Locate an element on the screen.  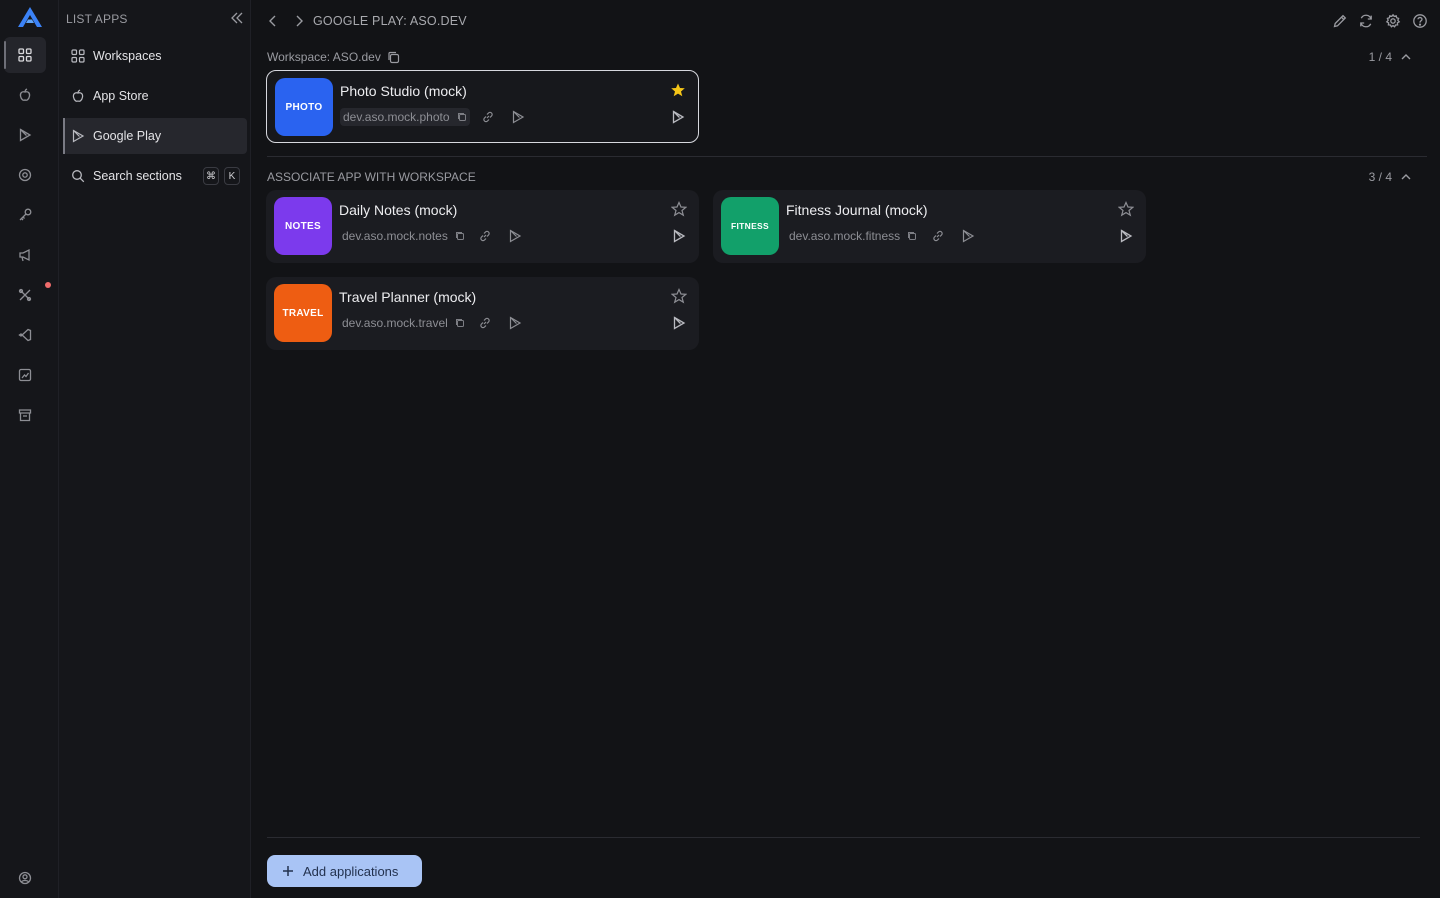
app-logo-icon is located at coordinates (30, 17).